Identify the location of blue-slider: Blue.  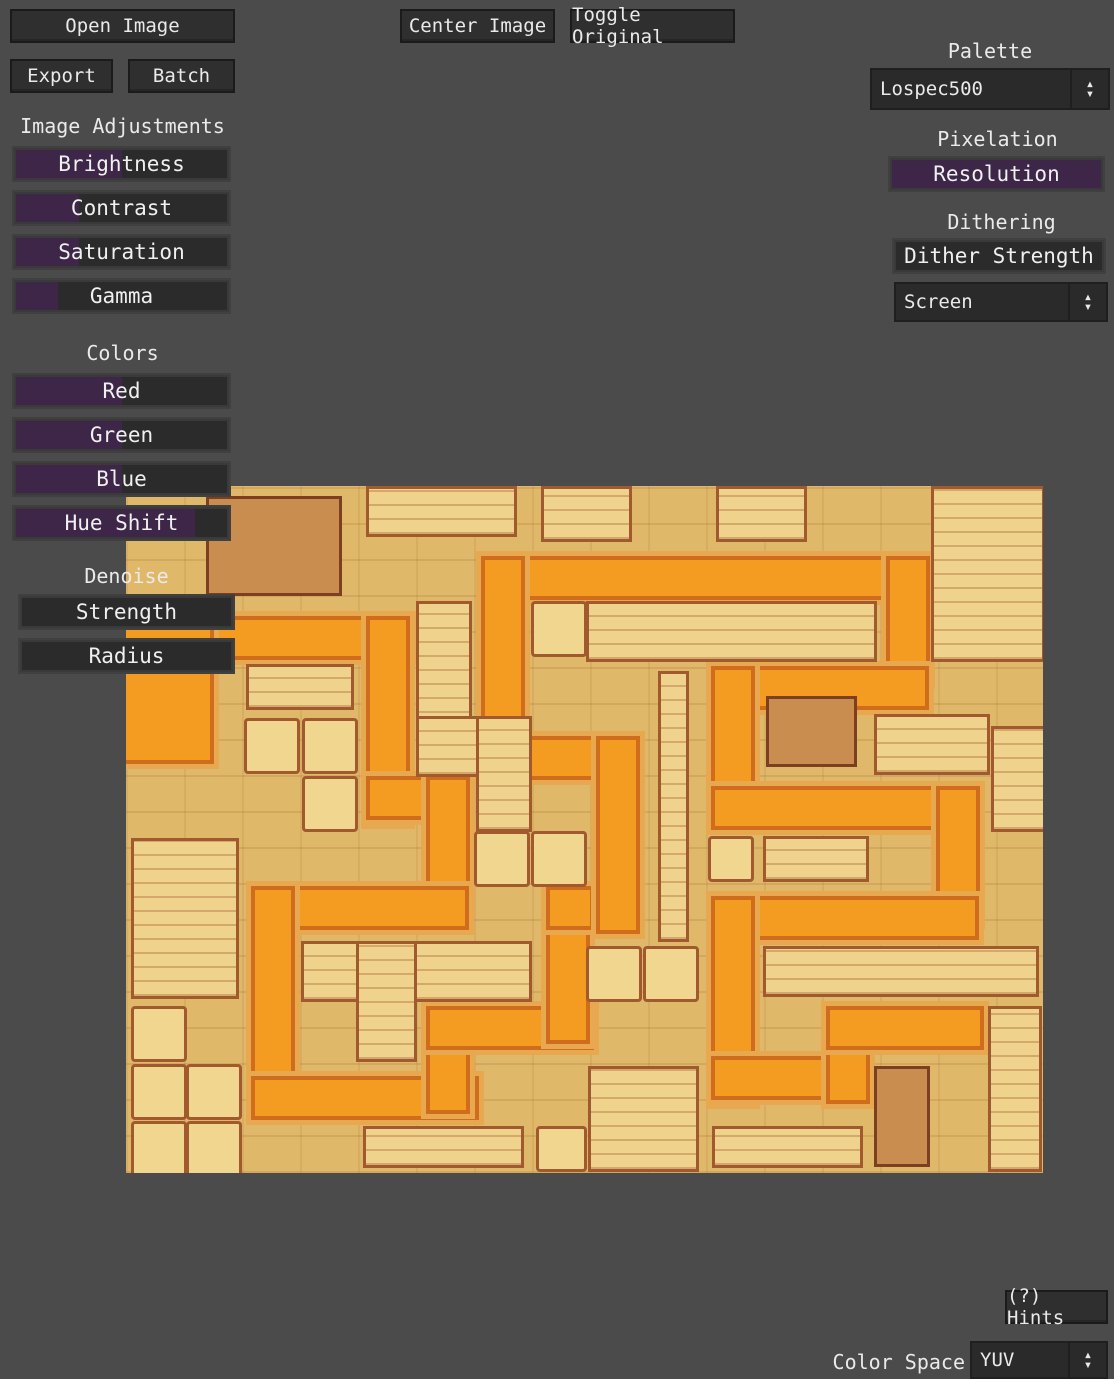
(121, 479).